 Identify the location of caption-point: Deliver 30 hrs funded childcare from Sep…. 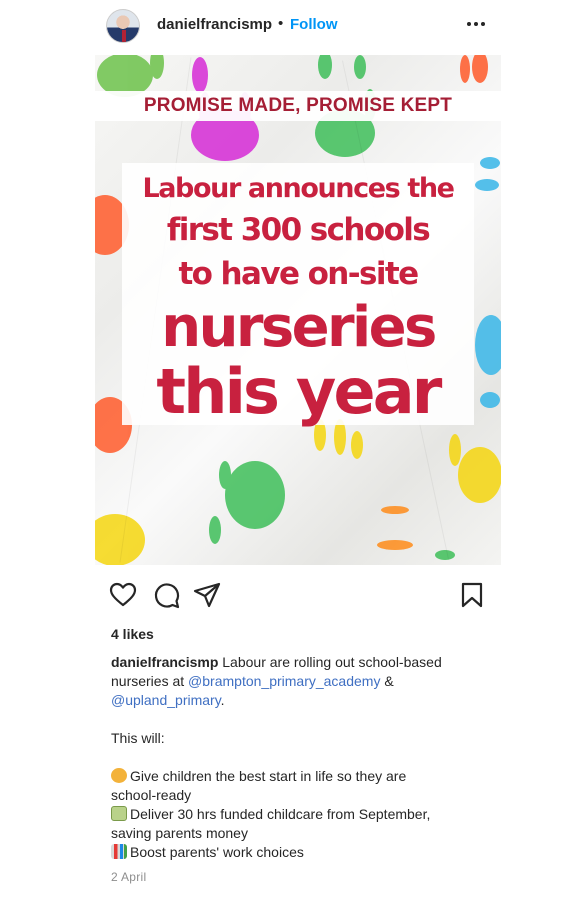
(301, 814).